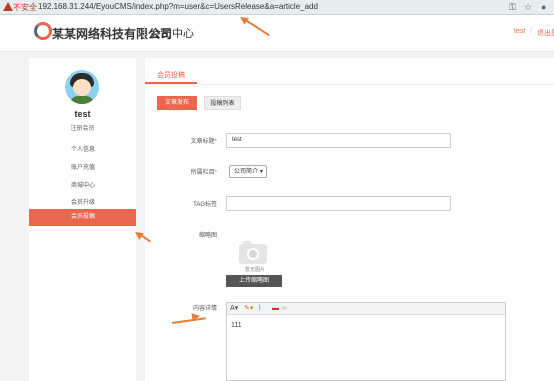  Describe the element at coordinates (172, 34) in the screenshot. I see `member-center-title: 会员中心` at that location.